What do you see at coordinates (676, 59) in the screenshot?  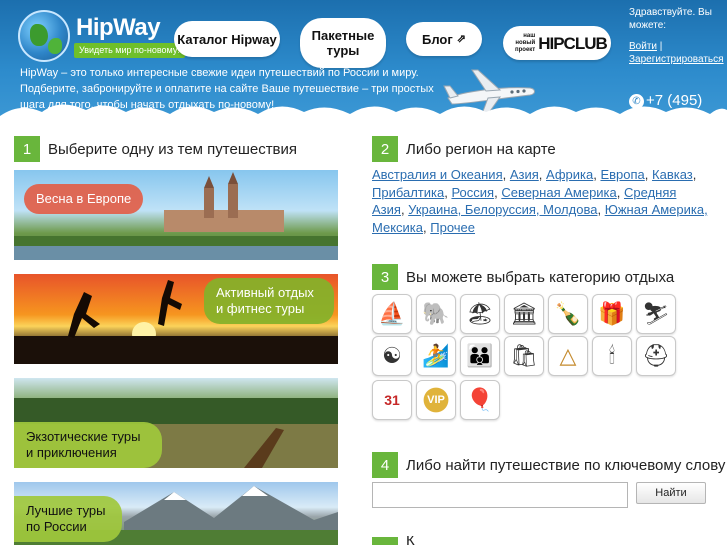 I see `register-link: Зарегистрироваться` at bounding box center [676, 59].